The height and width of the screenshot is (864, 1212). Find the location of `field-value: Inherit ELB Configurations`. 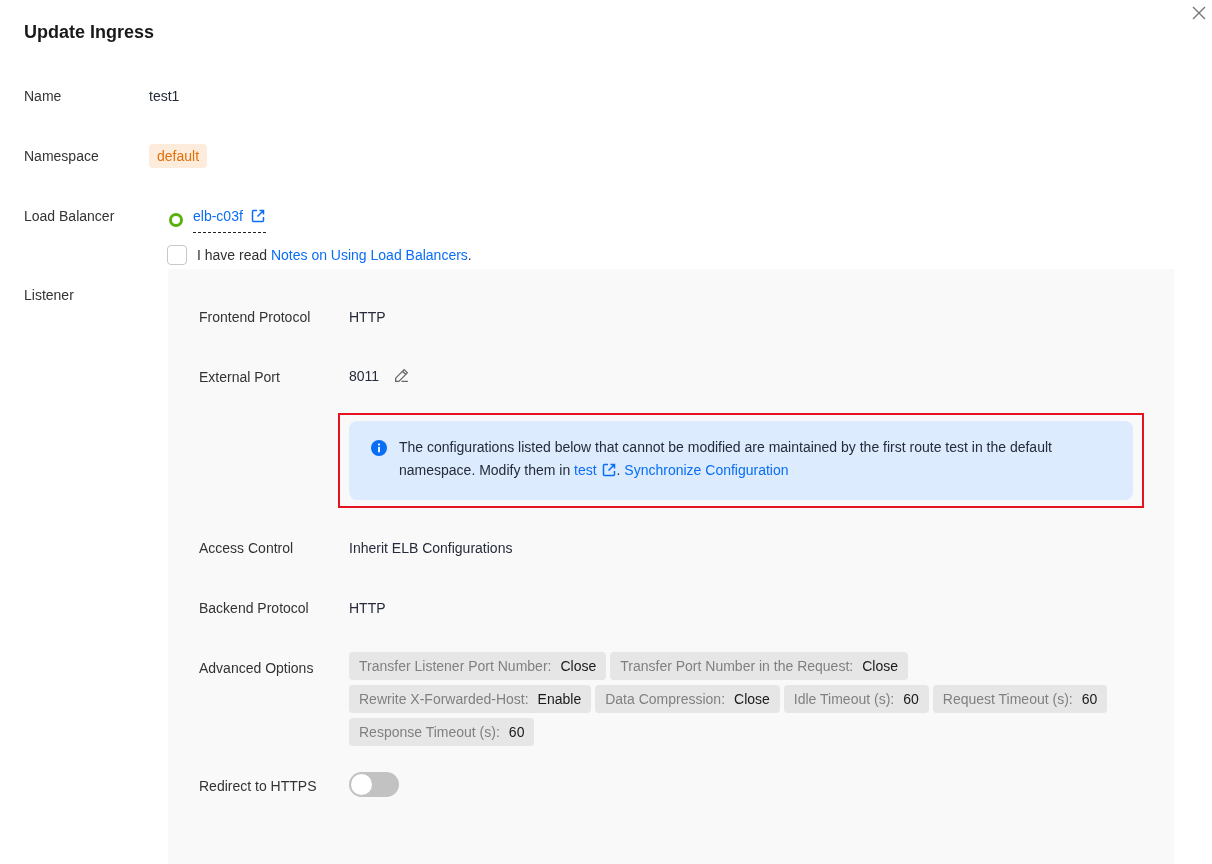

field-value: Inherit ELB Configurations is located at coordinates (431, 548).